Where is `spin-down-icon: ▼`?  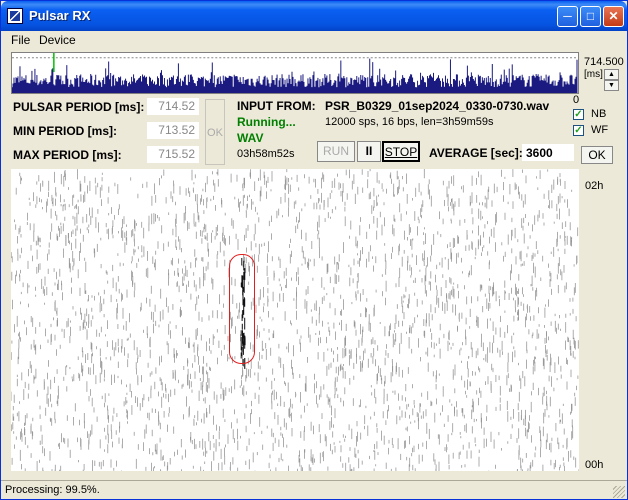 spin-down-icon: ▼ is located at coordinates (611, 85).